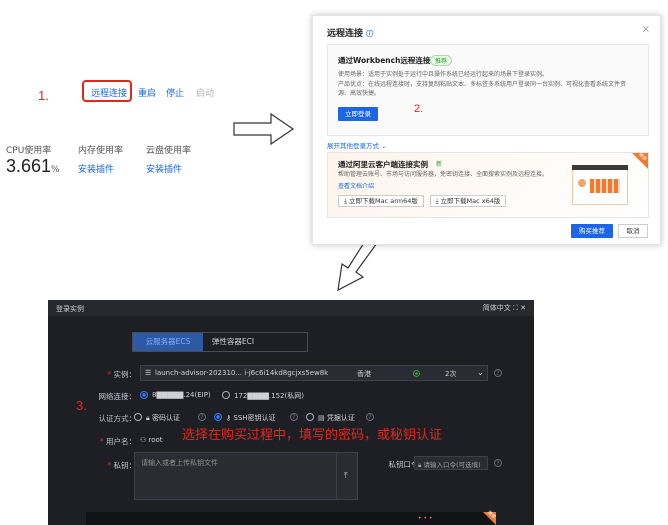 This screenshot has height=525, width=668. Describe the element at coordinates (117, 418) in the screenshot. I see `auth-label: 认证方式：` at that location.